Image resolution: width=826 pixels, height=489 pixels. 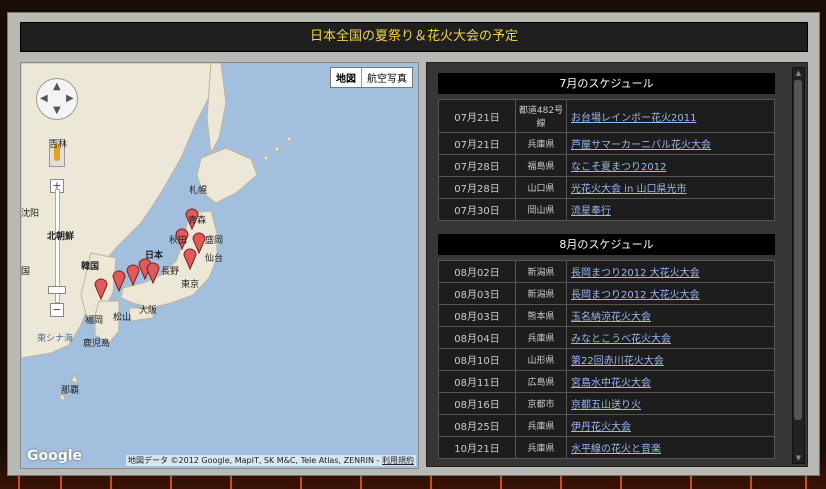 I want to click on pan-down-icon: ▼, so click(x=57, y=111).